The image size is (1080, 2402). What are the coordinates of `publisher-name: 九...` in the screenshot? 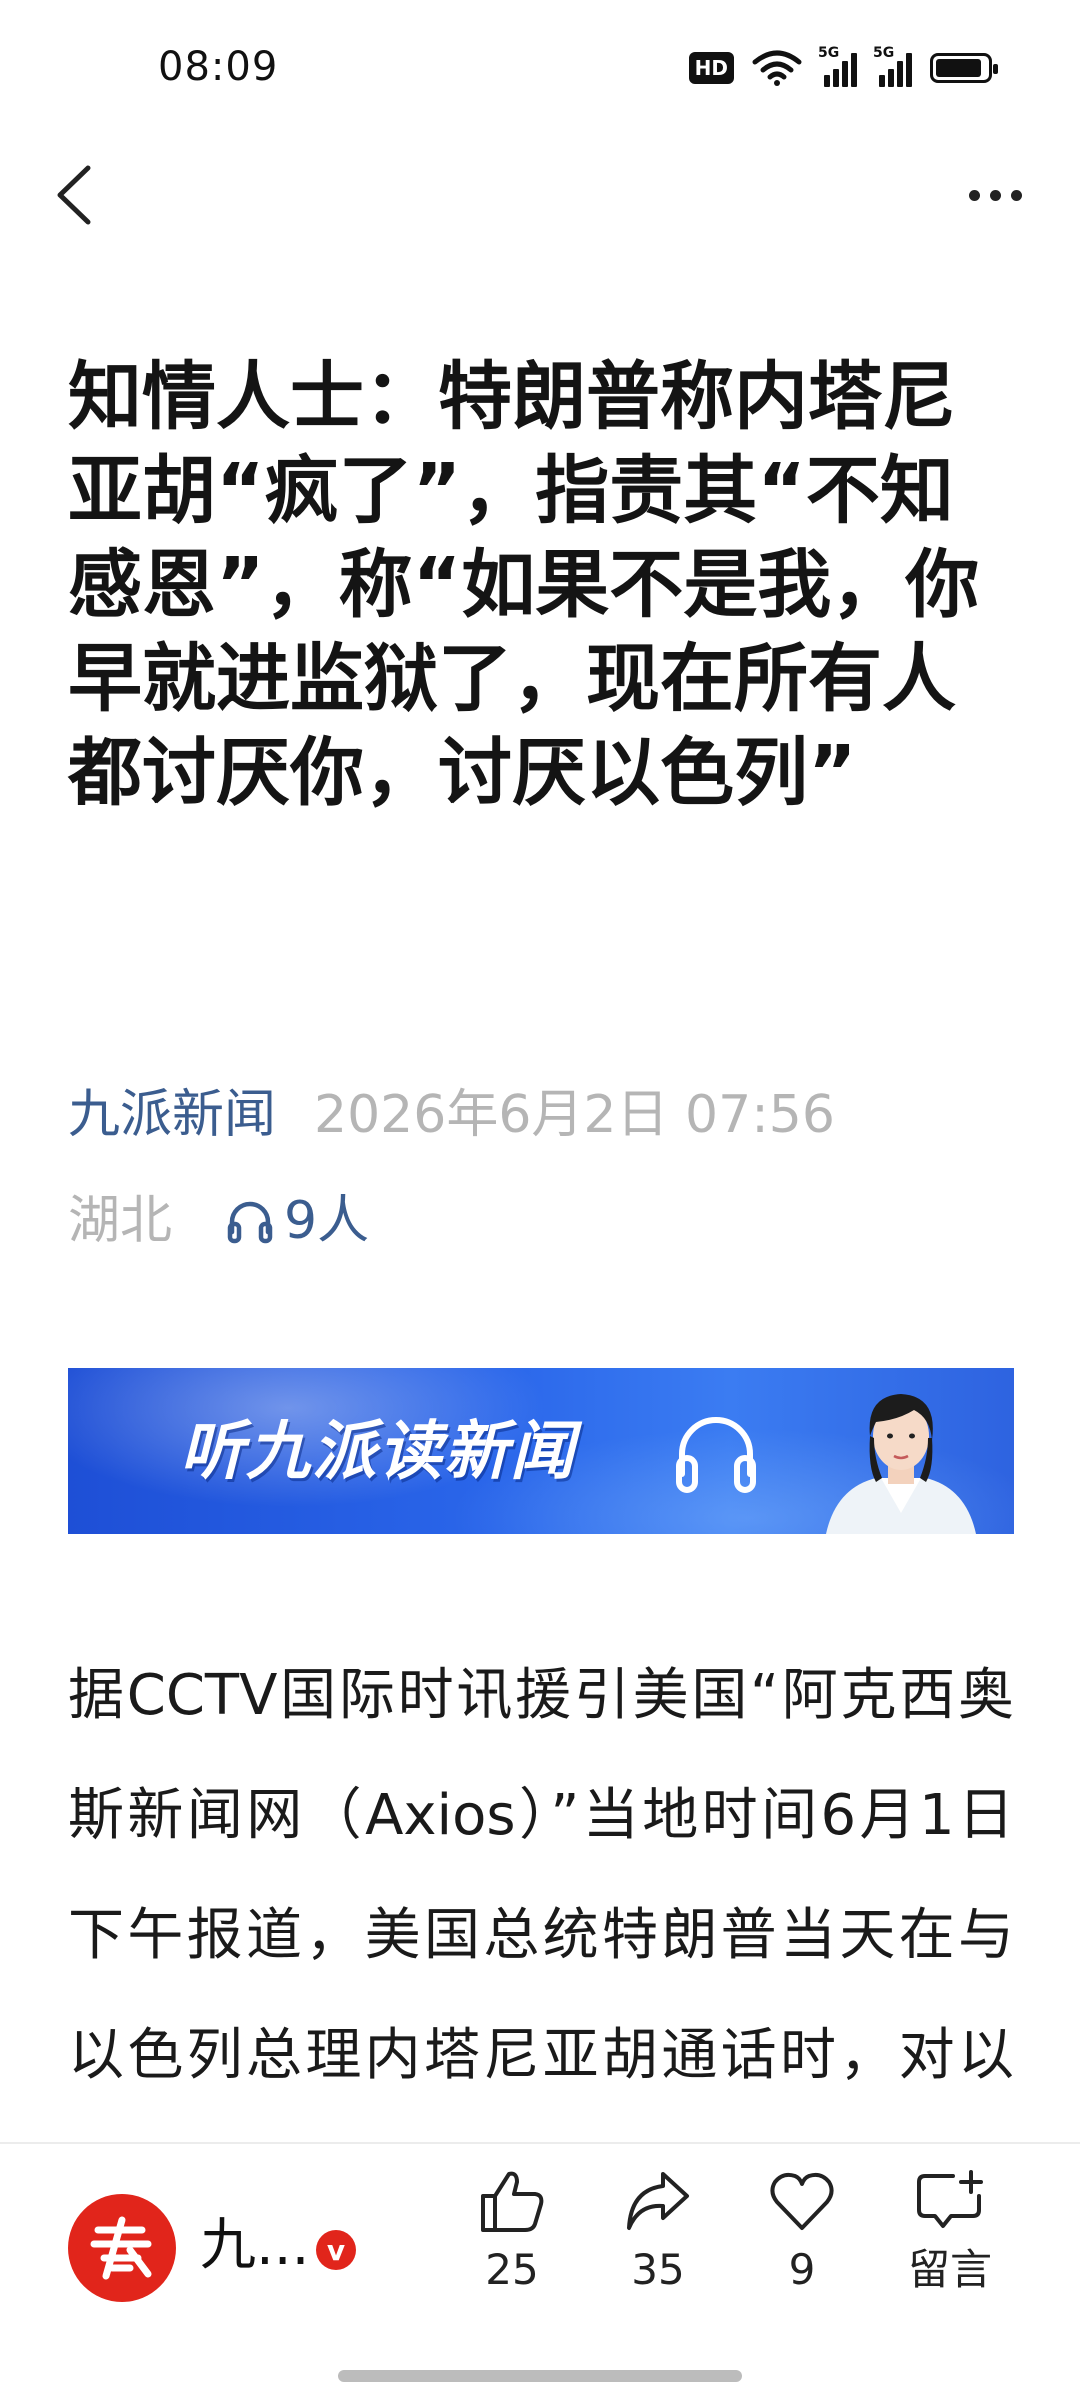 It's located at (254, 2246).